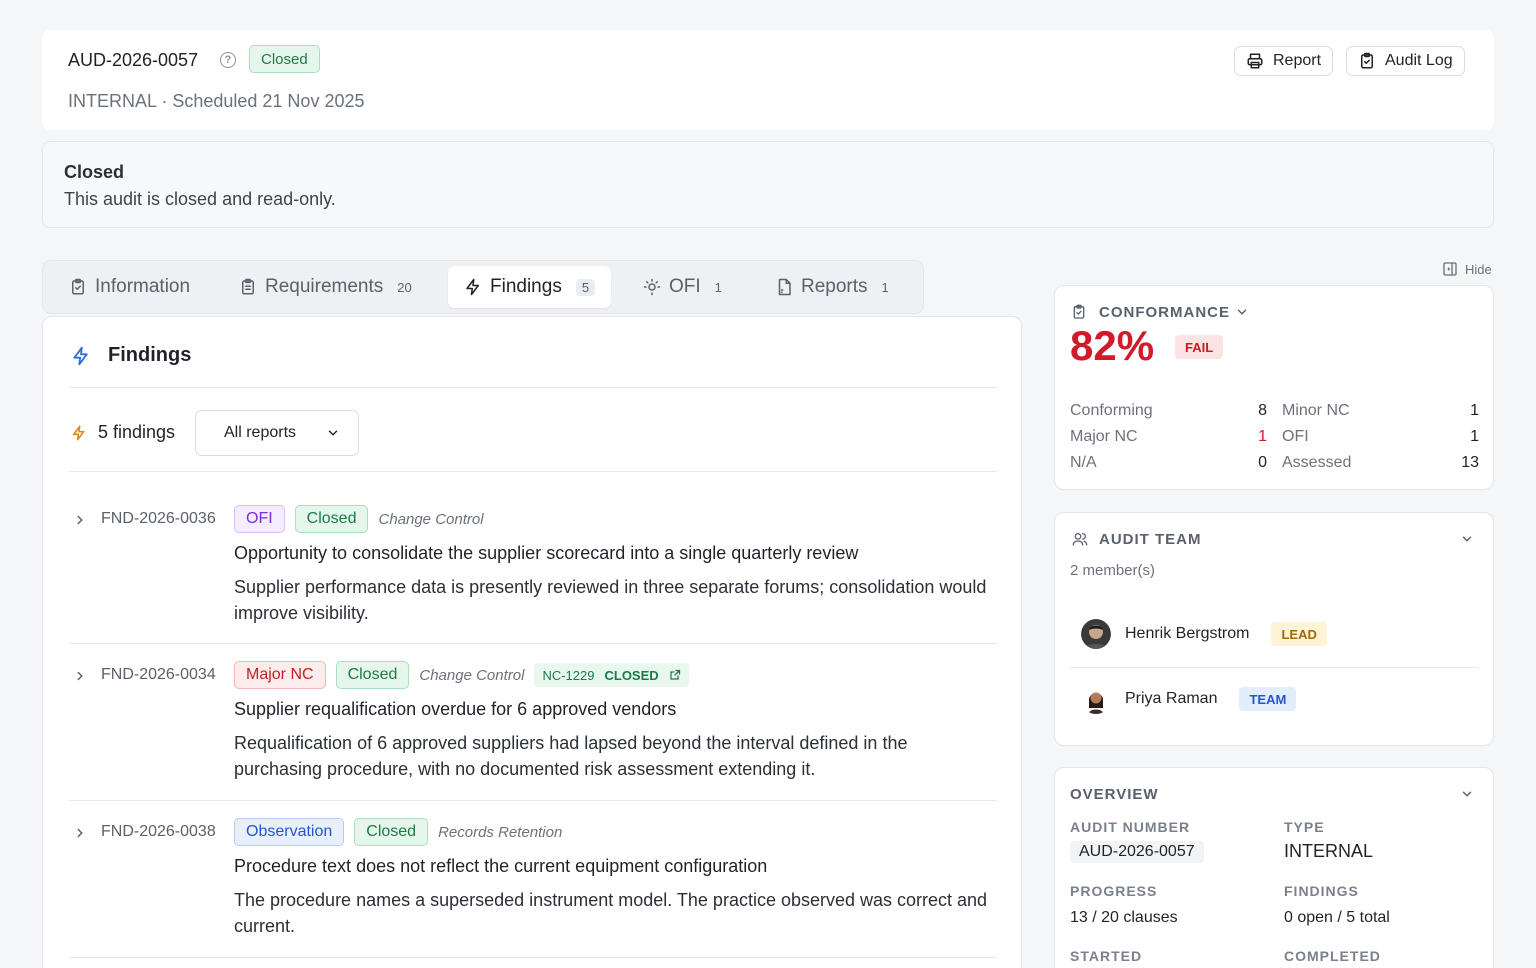 This screenshot has width=1536, height=968. What do you see at coordinates (1187, 633) in the screenshot?
I see `member-name: Henrik Bergstrom` at bounding box center [1187, 633].